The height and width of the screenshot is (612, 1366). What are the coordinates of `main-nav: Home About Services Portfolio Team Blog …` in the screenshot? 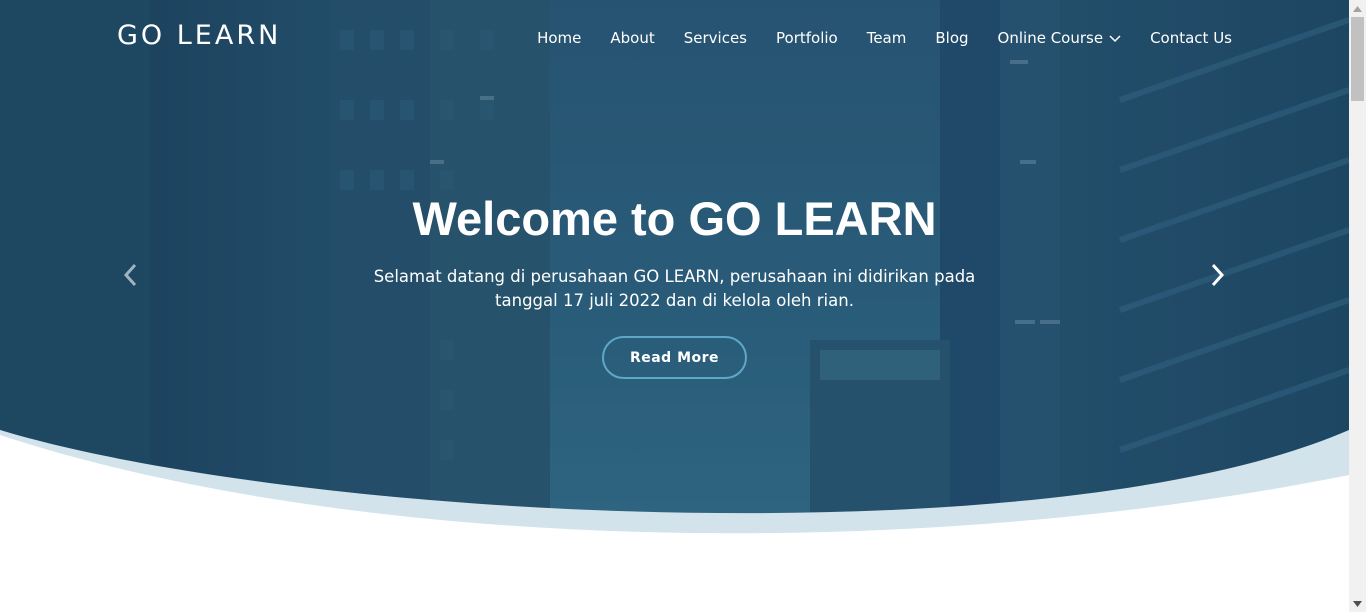 It's located at (870, 38).